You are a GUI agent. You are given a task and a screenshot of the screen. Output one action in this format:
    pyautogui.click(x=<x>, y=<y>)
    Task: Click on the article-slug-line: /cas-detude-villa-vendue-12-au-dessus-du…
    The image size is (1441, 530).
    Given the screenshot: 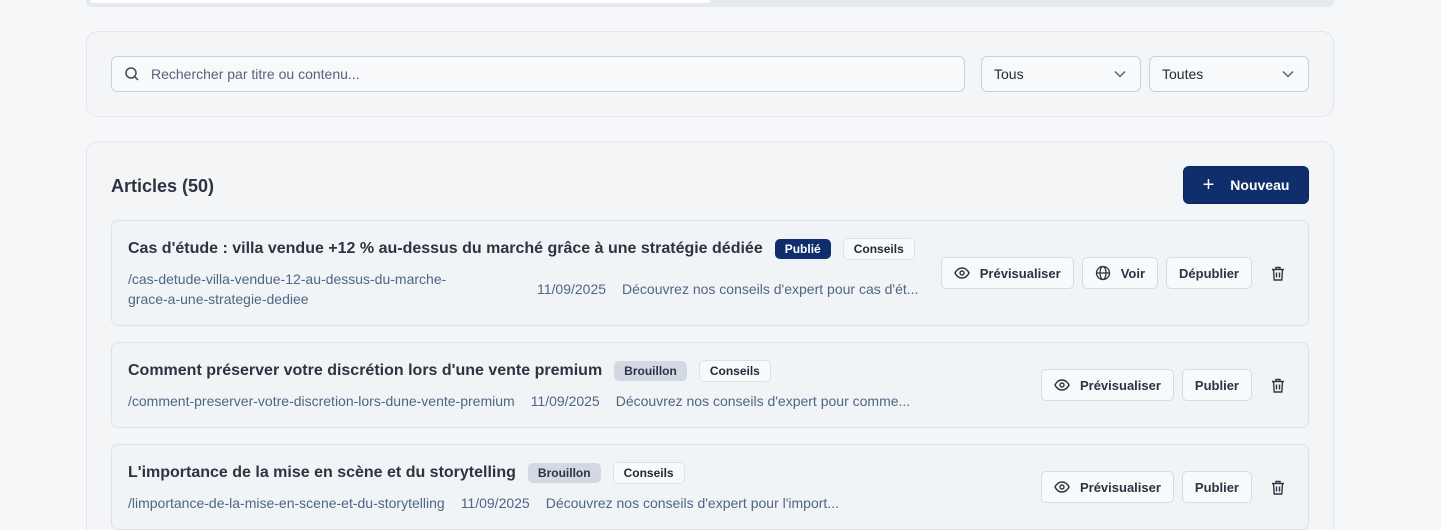 What is the action you would take?
    pyautogui.click(x=287, y=279)
    